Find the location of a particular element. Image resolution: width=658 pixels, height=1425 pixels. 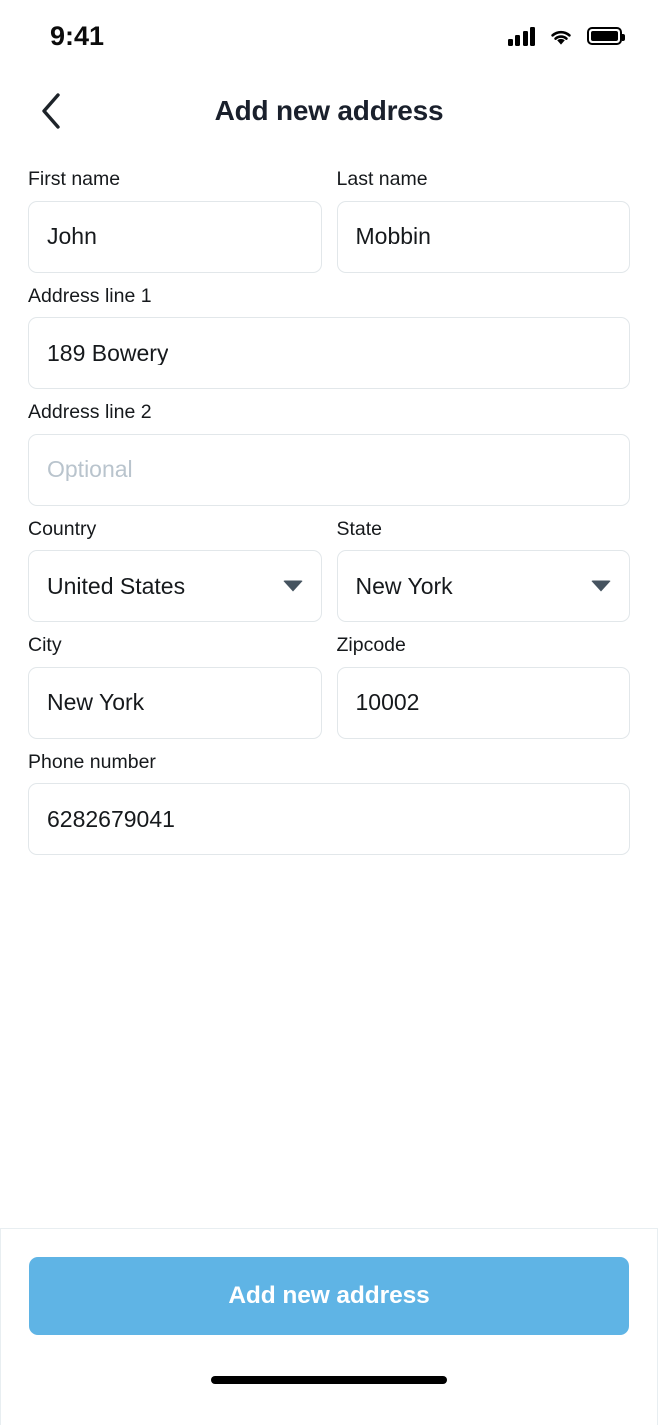

form-row-phone-number: Phone number 6282679041 is located at coordinates (329, 802).